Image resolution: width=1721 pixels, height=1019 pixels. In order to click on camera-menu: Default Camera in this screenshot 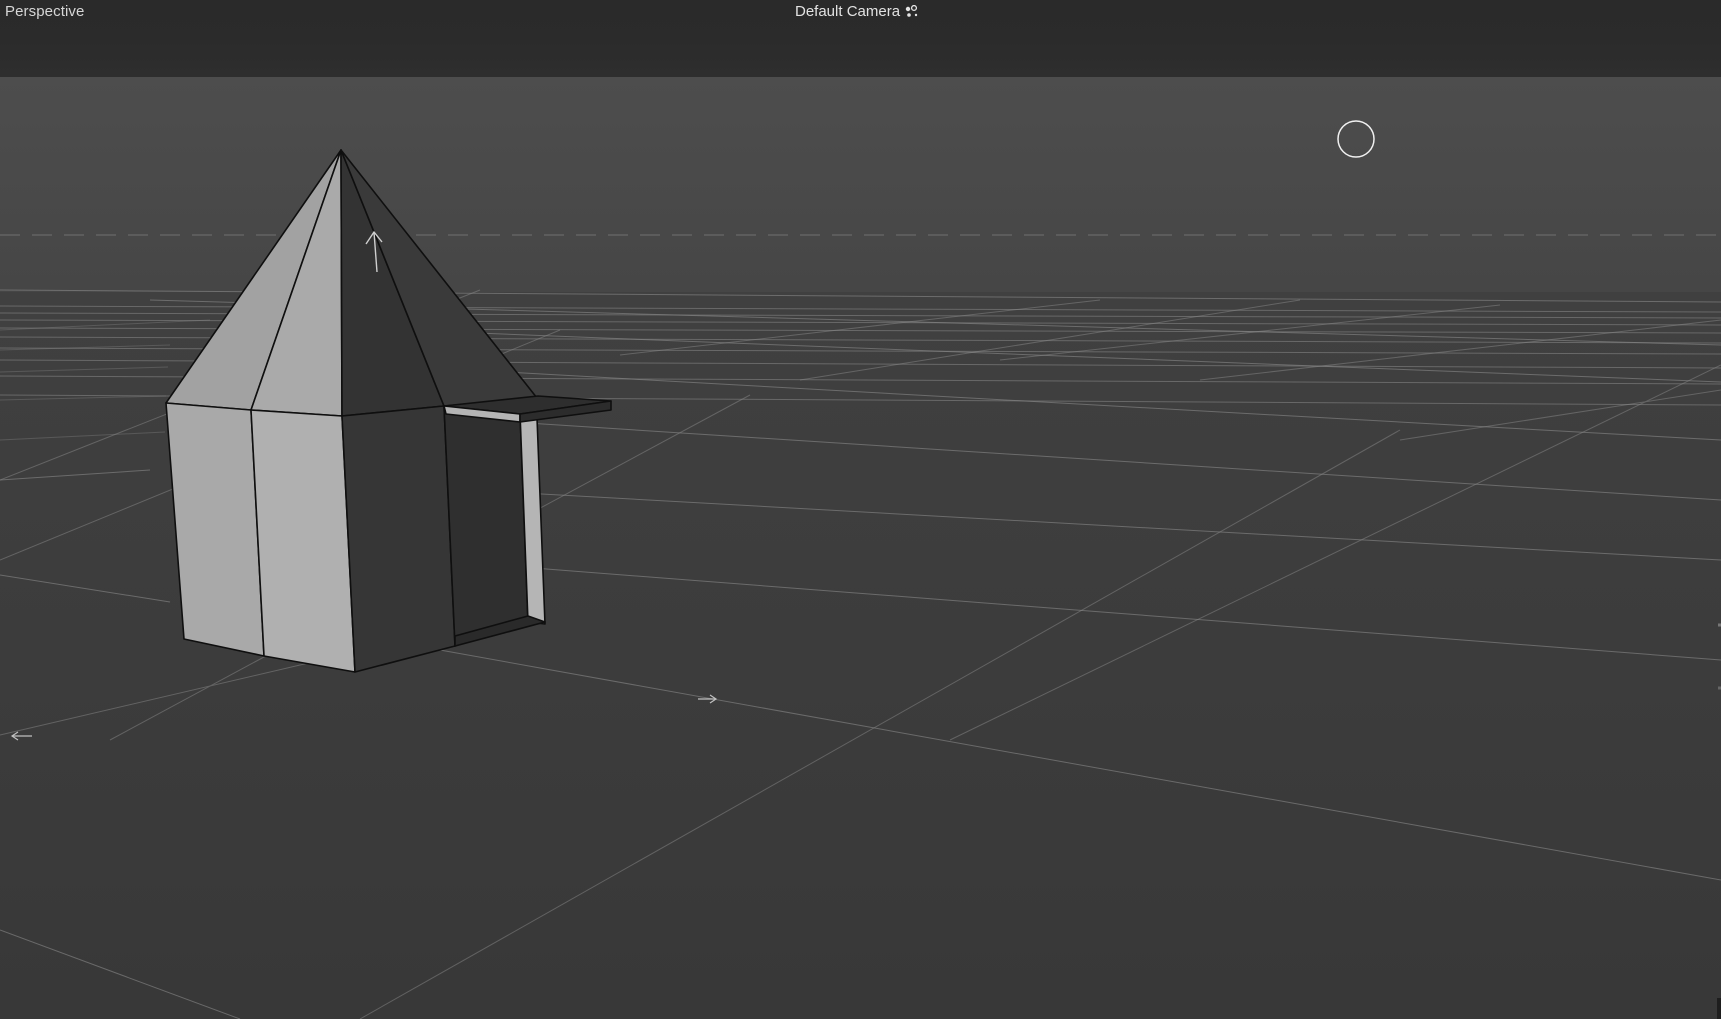, I will do `click(858, 11)`.